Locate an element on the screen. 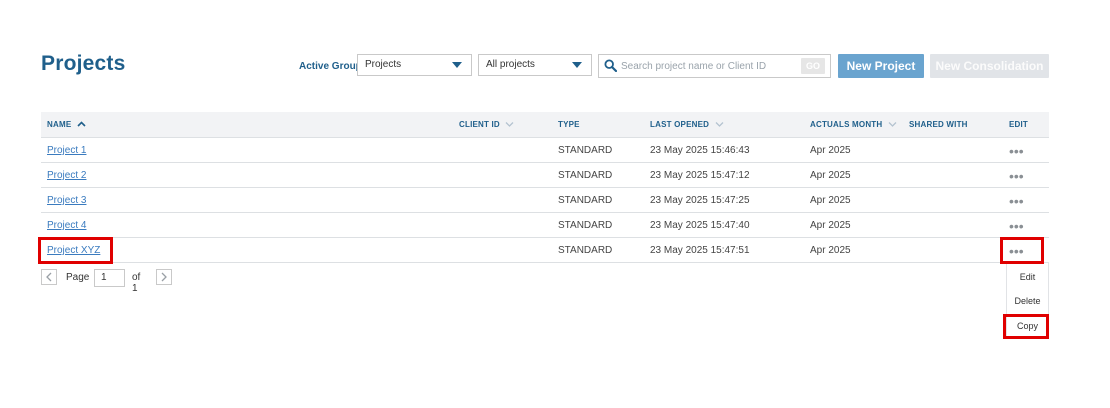 The image size is (1110, 408). search-icon is located at coordinates (611, 68).